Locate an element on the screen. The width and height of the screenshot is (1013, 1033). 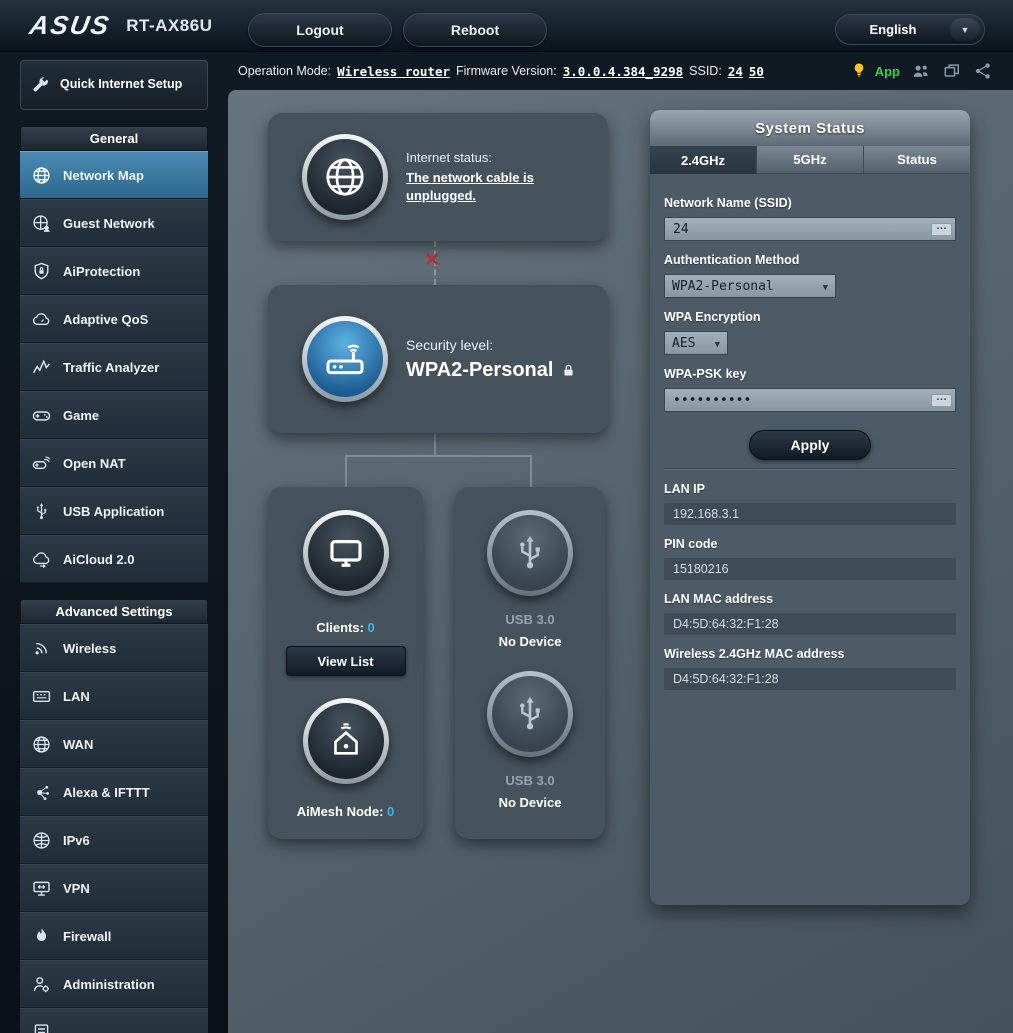
lan-mac-value: D4:5D:64:32:F1:28 is located at coordinates (810, 624).